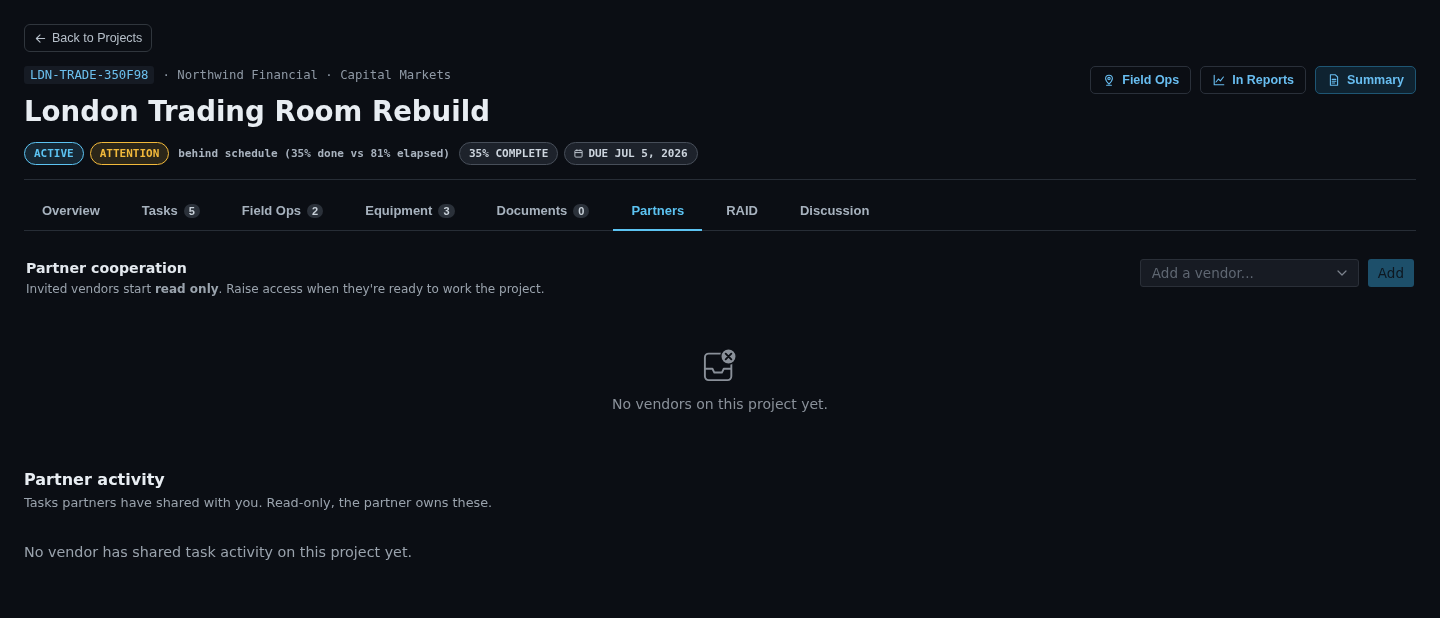 The image size is (1440, 618). Describe the element at coordinates (742, 209) in the screenshot. I see `tab: RAID` at that location.